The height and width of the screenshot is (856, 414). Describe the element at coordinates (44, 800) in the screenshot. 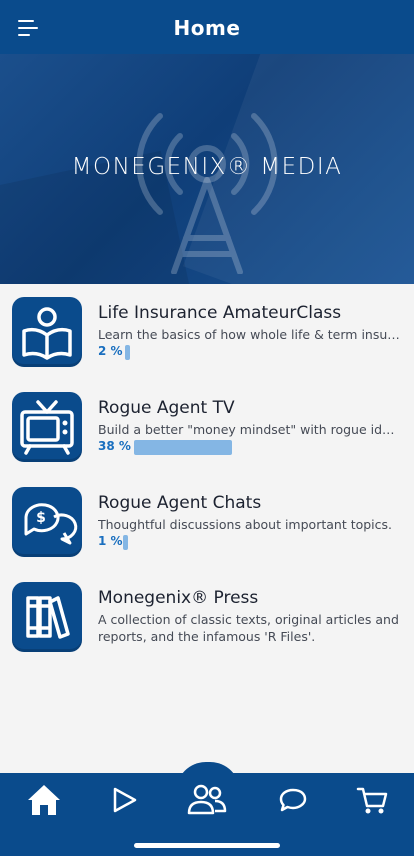

I see `home-icon` at that location.